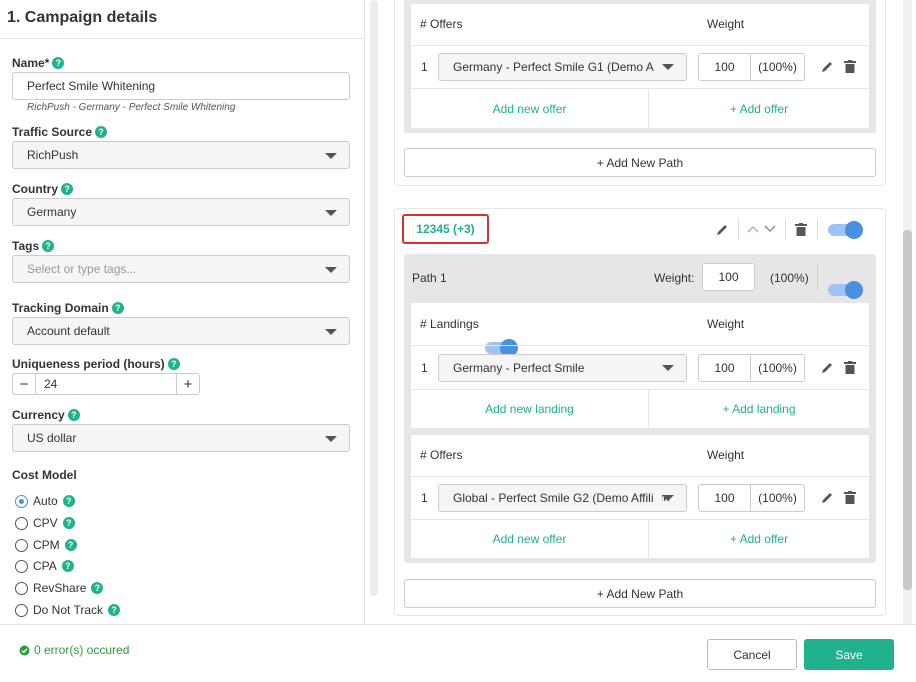 The width and height of the screenshot is (916, 682). I want to click on tags-label: Tags ?, so click(33, 246).